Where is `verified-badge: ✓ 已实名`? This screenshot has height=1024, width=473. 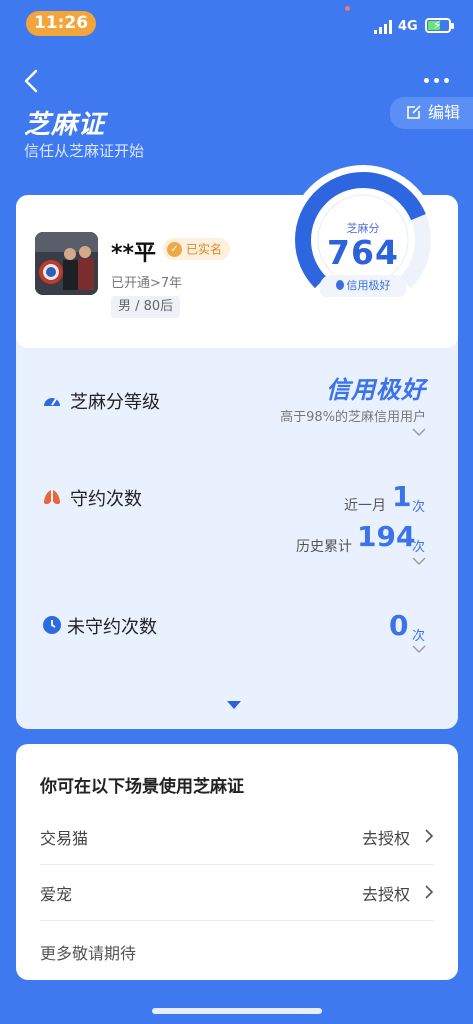
verified-badge: ✓ 已实名 is located at coordinates (197, 249).